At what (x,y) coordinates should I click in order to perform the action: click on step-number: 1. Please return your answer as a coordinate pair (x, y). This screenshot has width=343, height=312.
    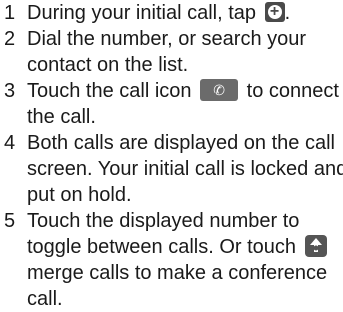
    Looking at the image, I should click on (10, 13).